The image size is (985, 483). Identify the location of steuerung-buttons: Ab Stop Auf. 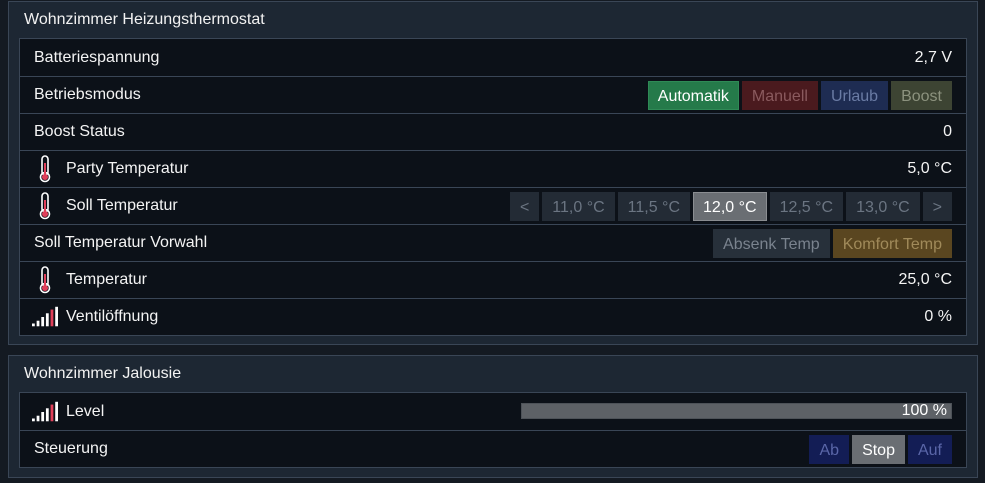
(880, 449).